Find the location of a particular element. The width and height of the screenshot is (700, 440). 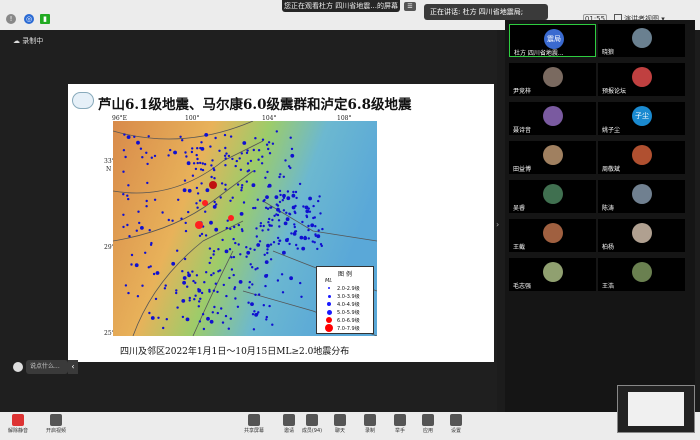

security-icon: ◎ is located at coordinates (29, 19).